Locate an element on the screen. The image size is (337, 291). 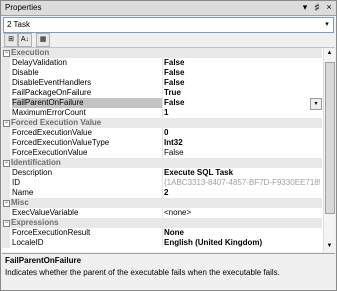
property-row: Description Execute SQL Task is located at coordinates (162, 173).